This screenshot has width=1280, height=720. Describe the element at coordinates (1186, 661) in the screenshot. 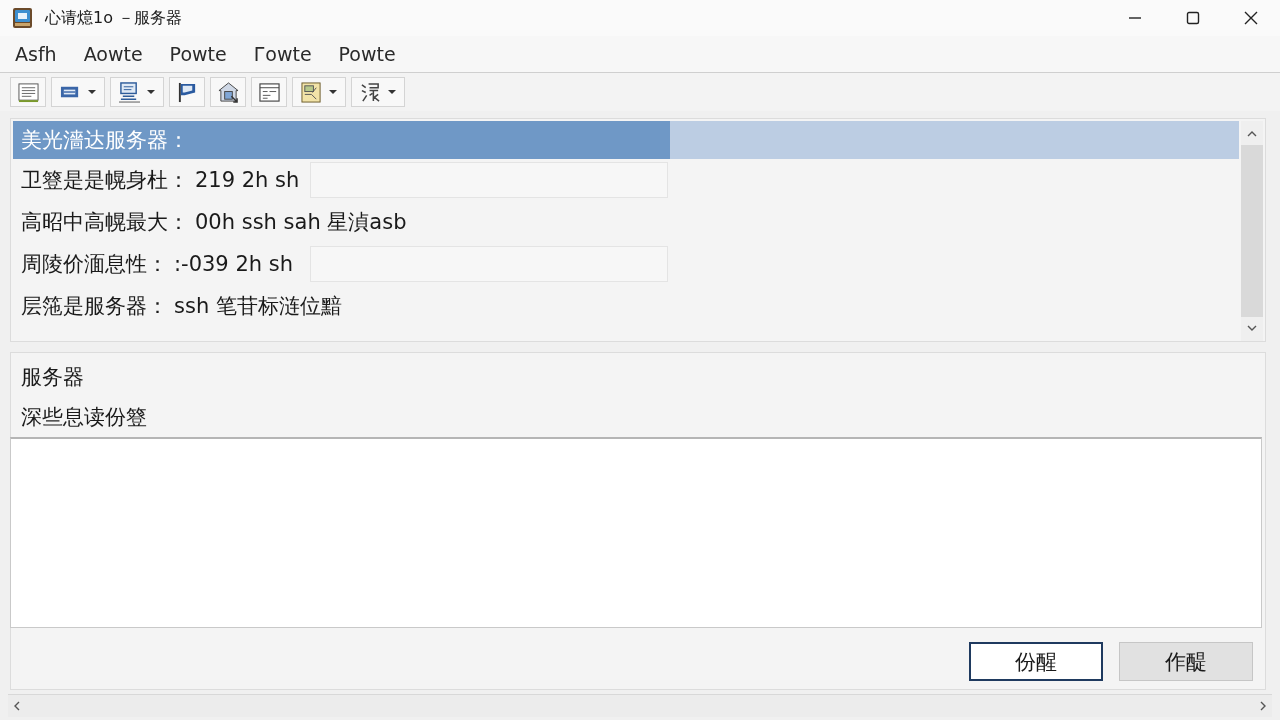

I see `dialog-button: 作醍` at that location.